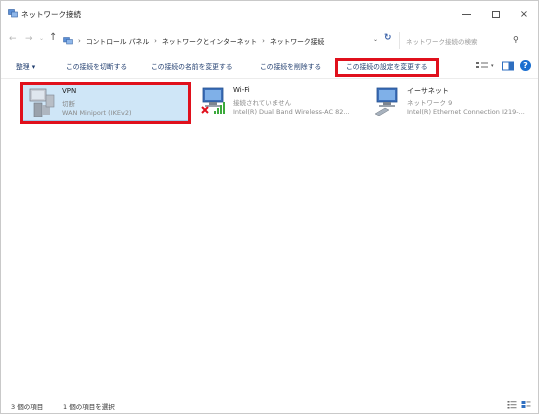 The width and height of the screenshot is (539, 414). I want to click on maximize-icon, so click(496, 14).